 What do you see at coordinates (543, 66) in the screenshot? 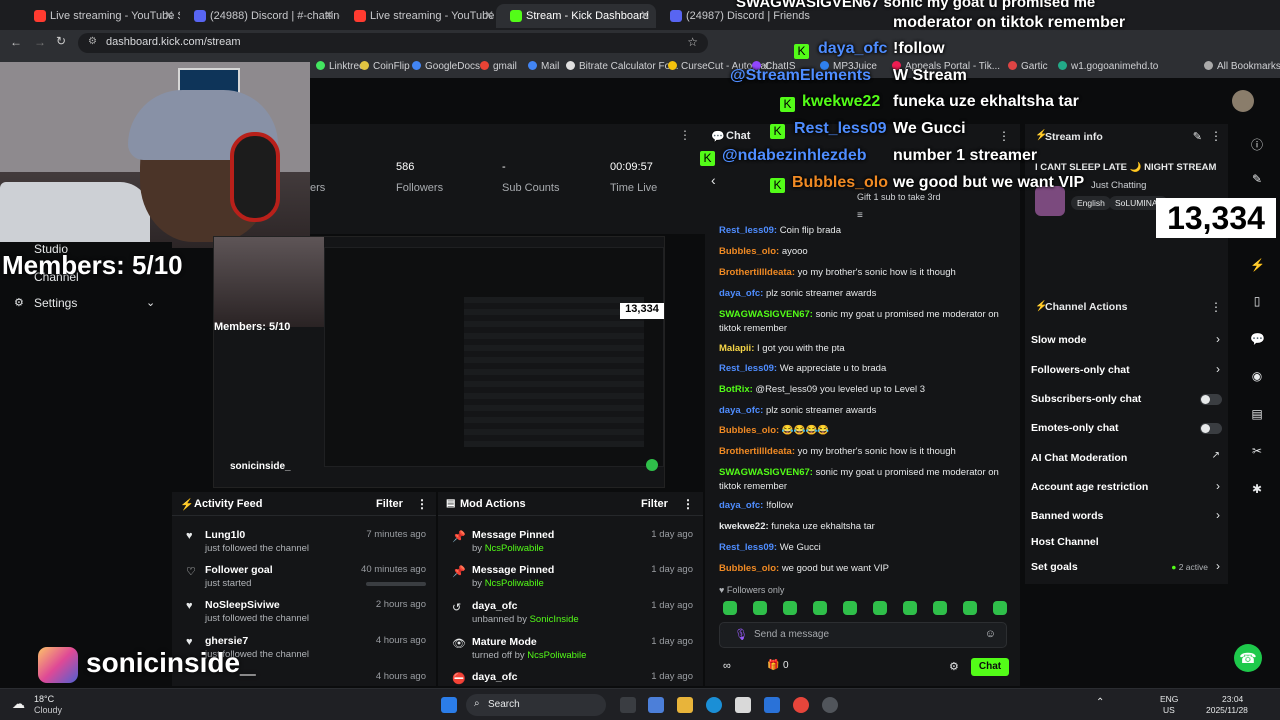
I see `bookmark: Mail` at bounding box center [543, 66].